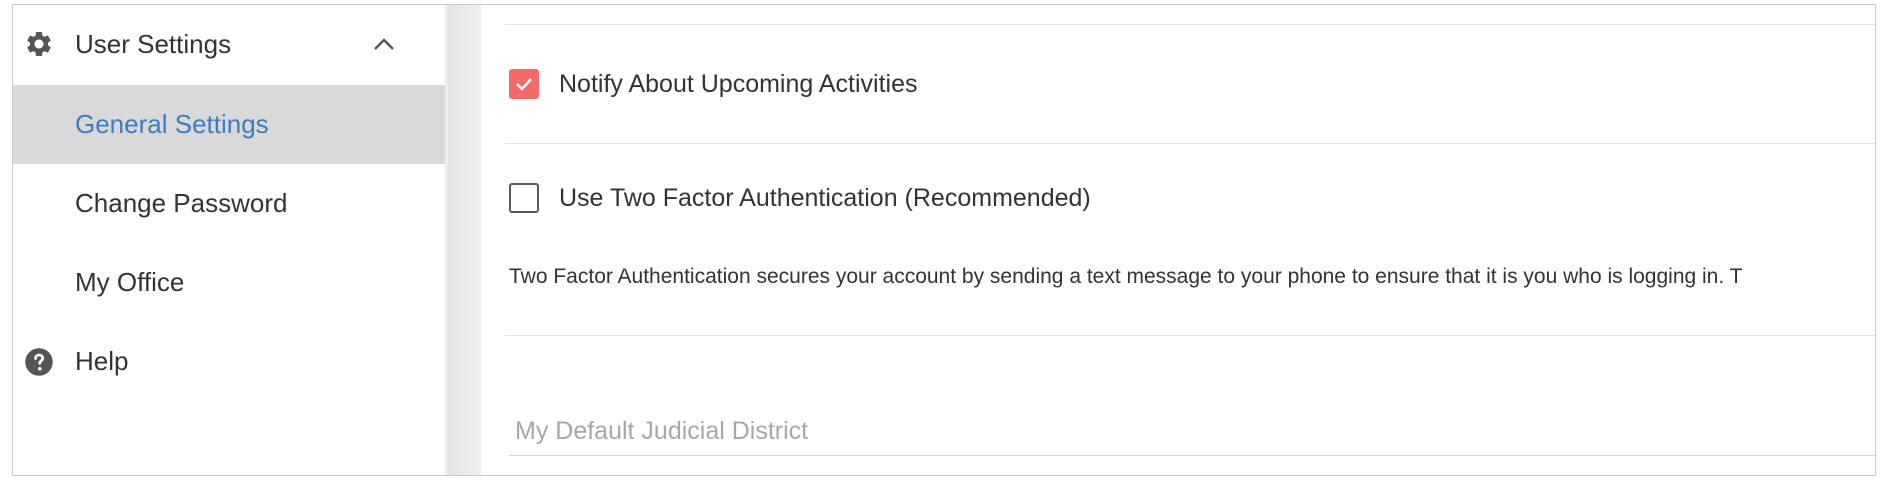 The height and width of the screenshot is (480, 1893). What do you see at coordinates (384, 44) in the screenshot?
I see `chevron-up-icon` at bounding box center [384, 44].